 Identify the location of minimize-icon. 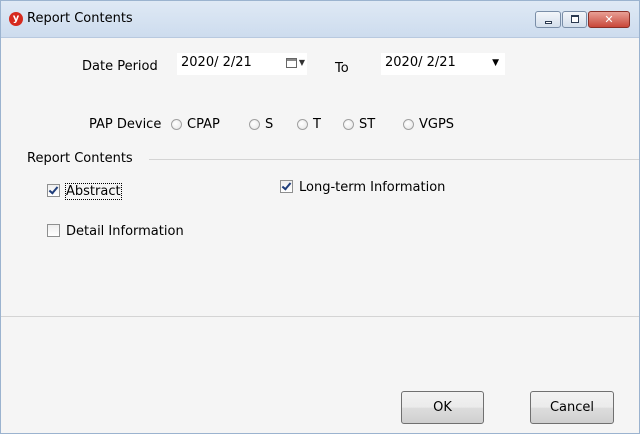
(548, 22).